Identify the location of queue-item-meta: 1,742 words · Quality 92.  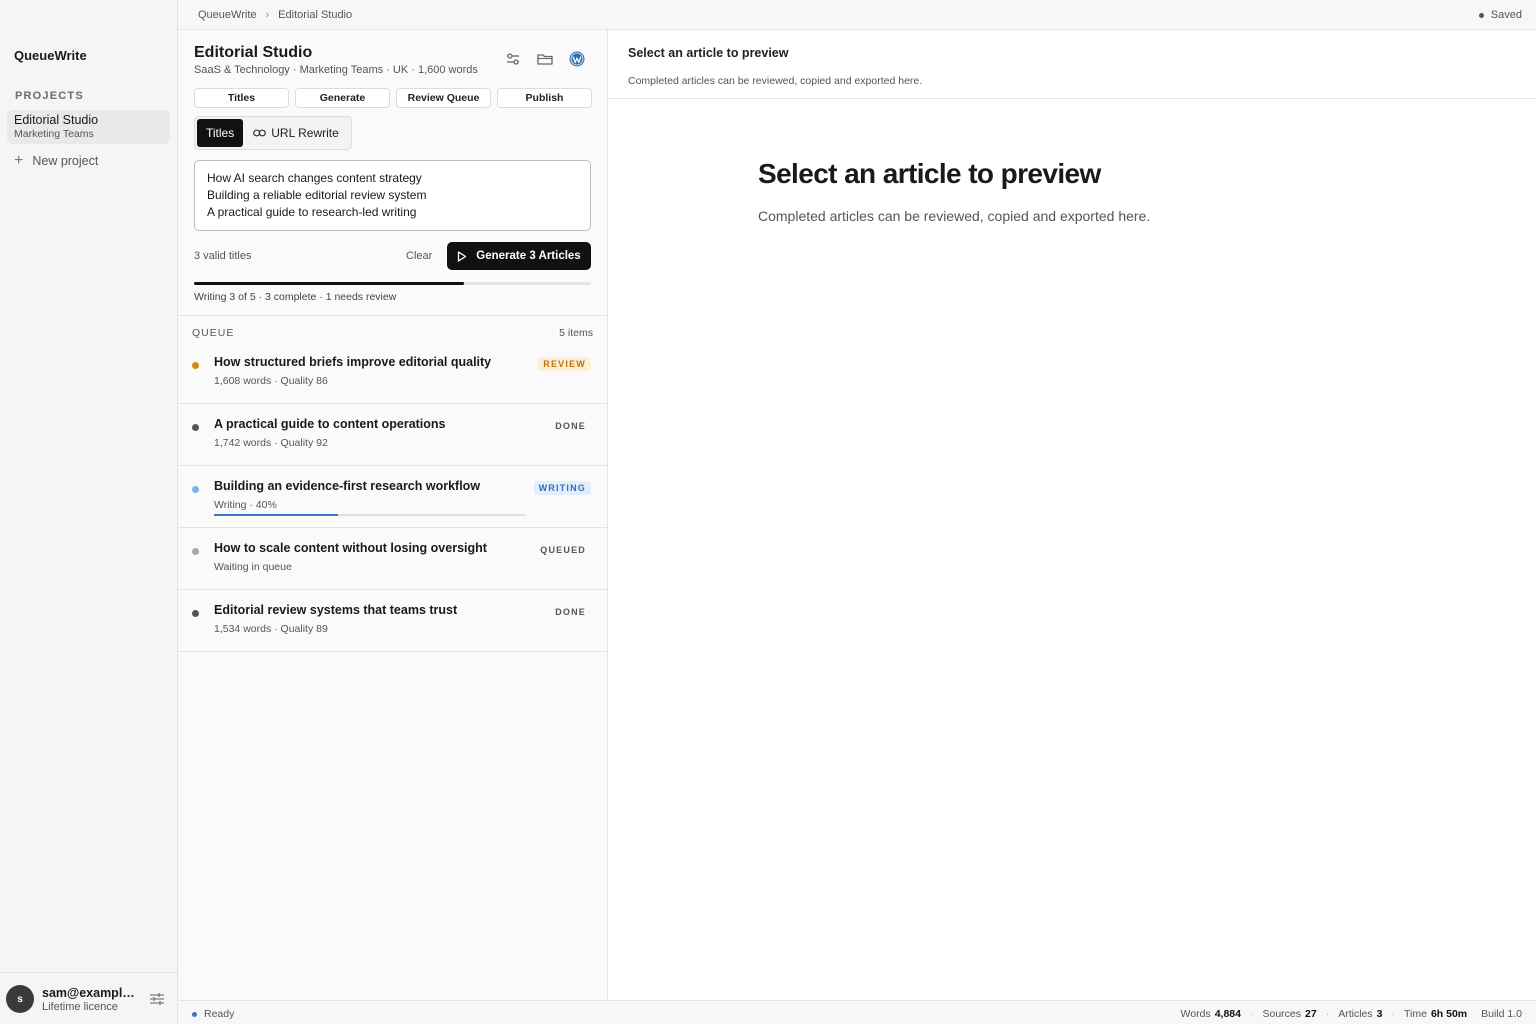
(271, 443).